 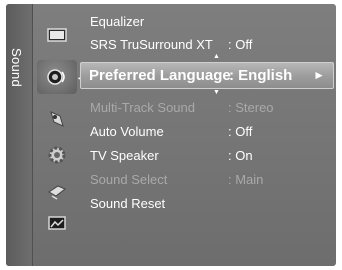 I want to click on menu-item-tv-speaker: TV Speaker : On, so click(x=209, y=155).